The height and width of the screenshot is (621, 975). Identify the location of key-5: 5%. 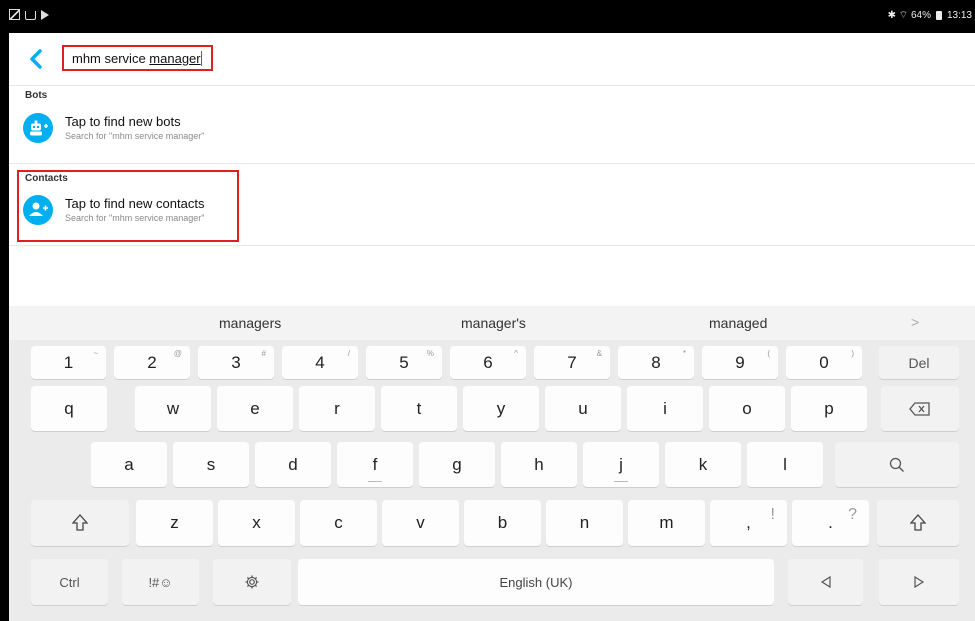
(404, 362).